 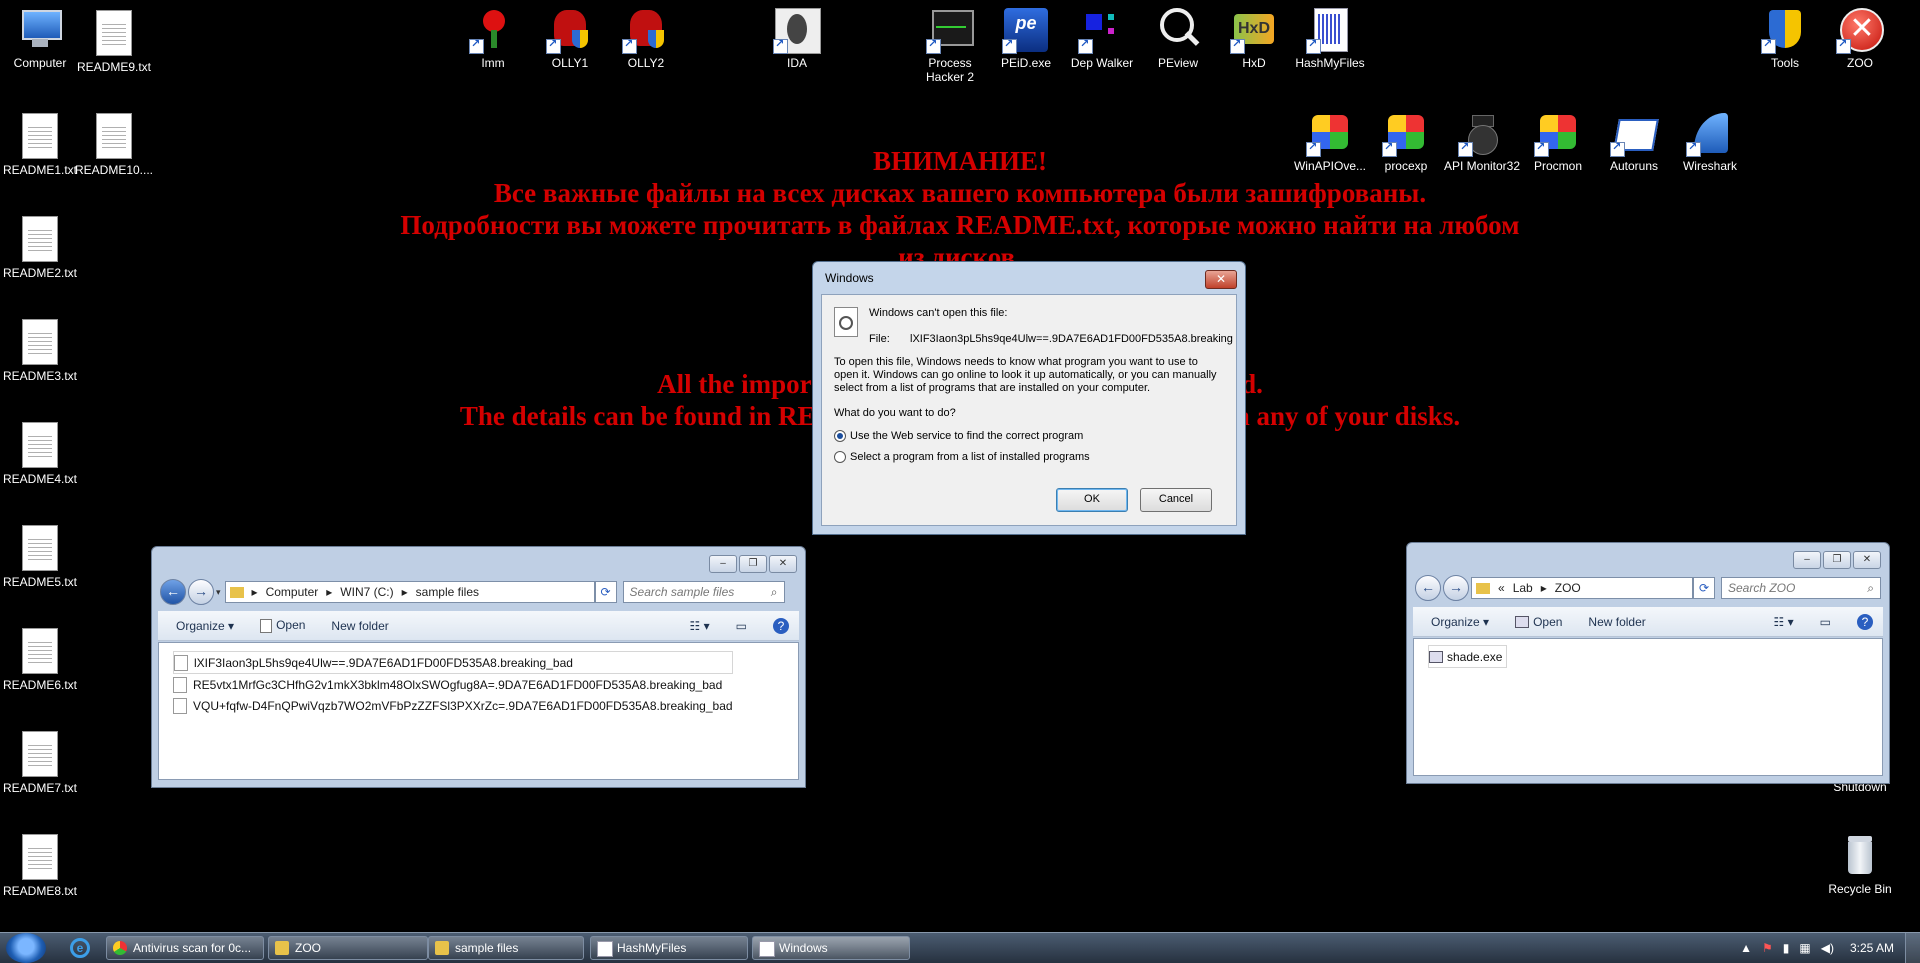 What do you see at coordinates (26, 948) in the screenshot?
I see `start-button` at bounding box center [26, 948].